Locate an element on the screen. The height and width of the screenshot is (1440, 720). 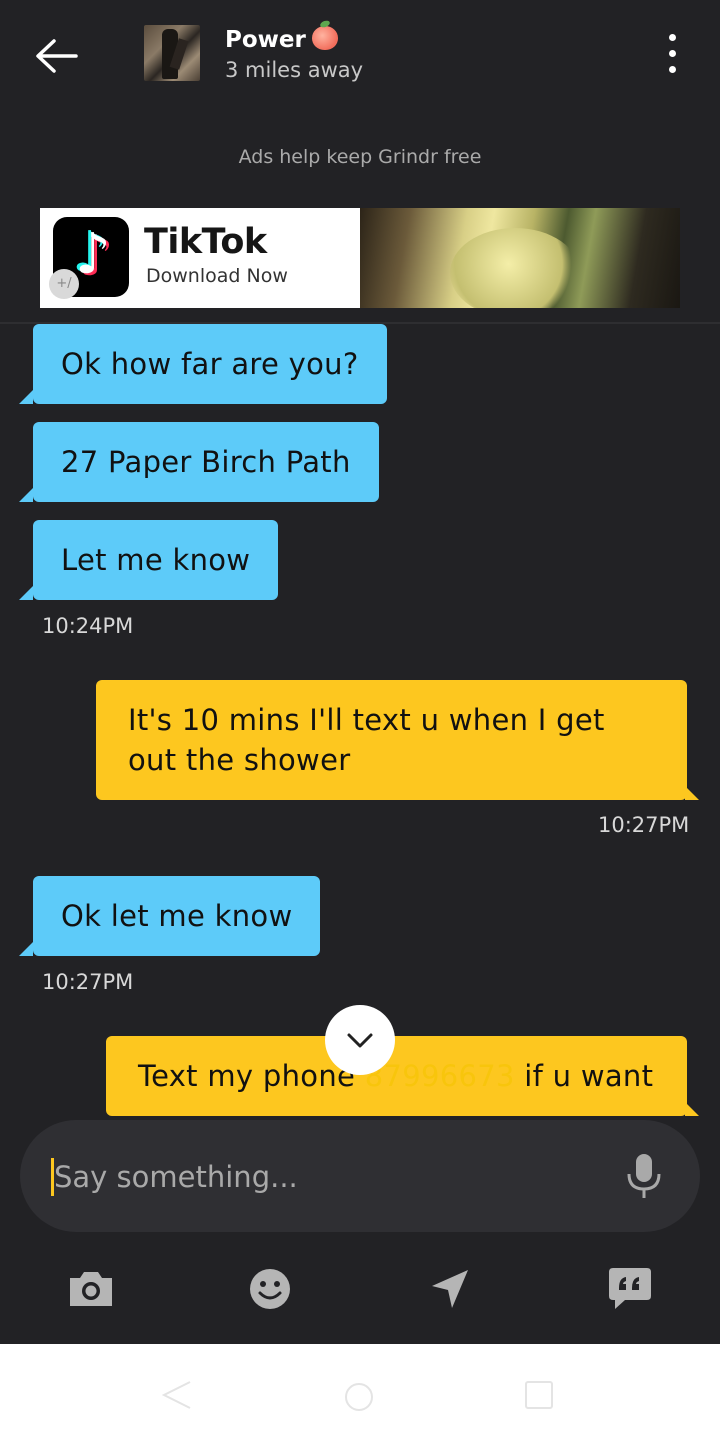
back-button is located at coordinates (56, 56).